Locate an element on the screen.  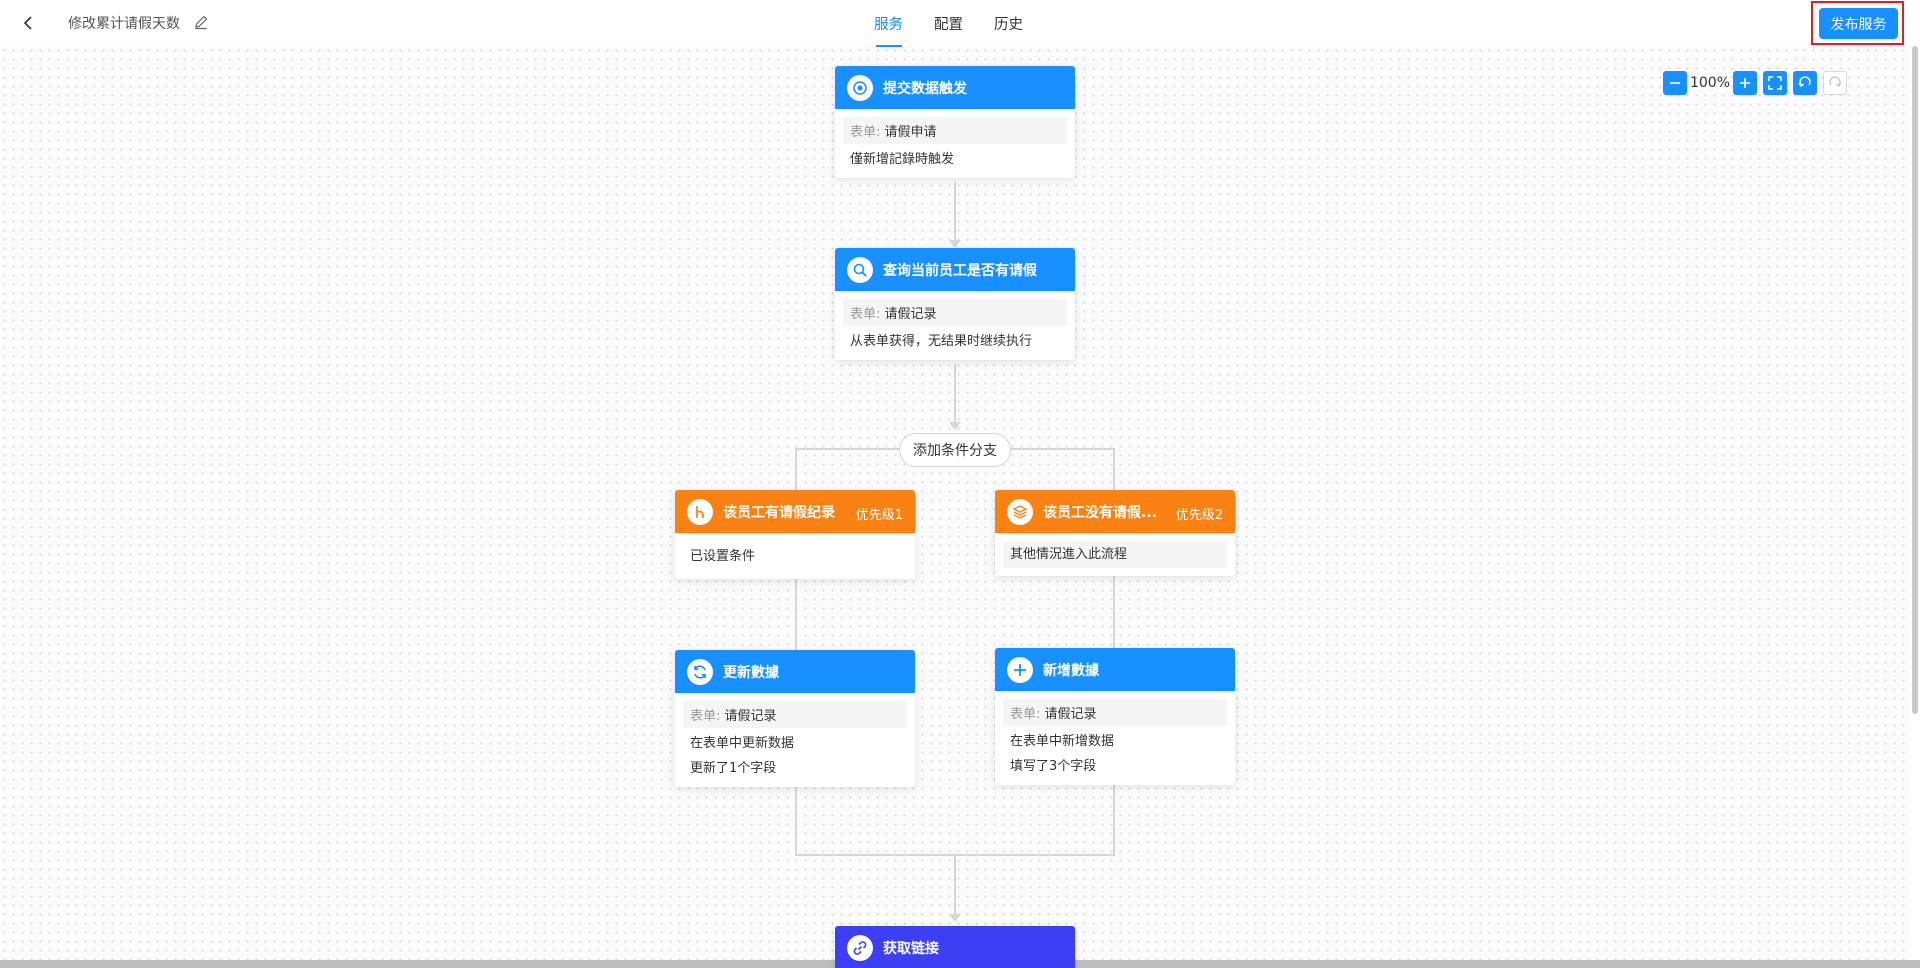
zoom-in-button is located at coordinates (1745, 83).